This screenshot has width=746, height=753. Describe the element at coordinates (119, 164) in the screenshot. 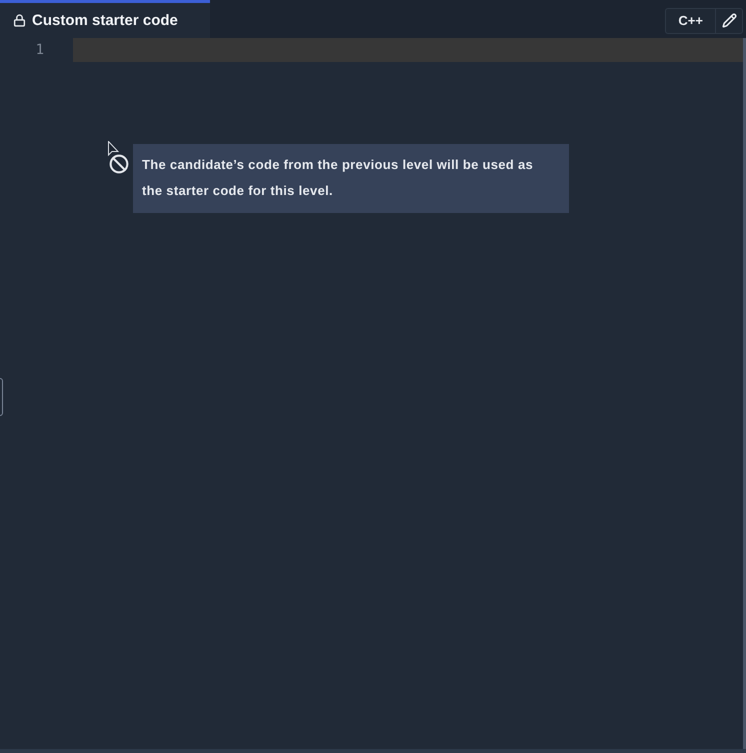

I see `not-allowed-icon` at that location.